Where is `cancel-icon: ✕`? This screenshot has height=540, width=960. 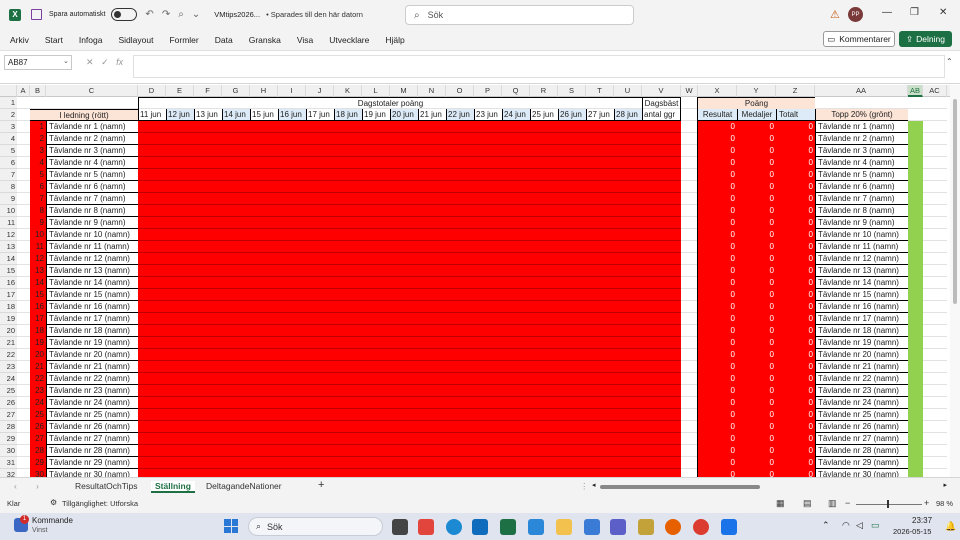
cancel-icon: ✕ is located at coordinates (90, 62).